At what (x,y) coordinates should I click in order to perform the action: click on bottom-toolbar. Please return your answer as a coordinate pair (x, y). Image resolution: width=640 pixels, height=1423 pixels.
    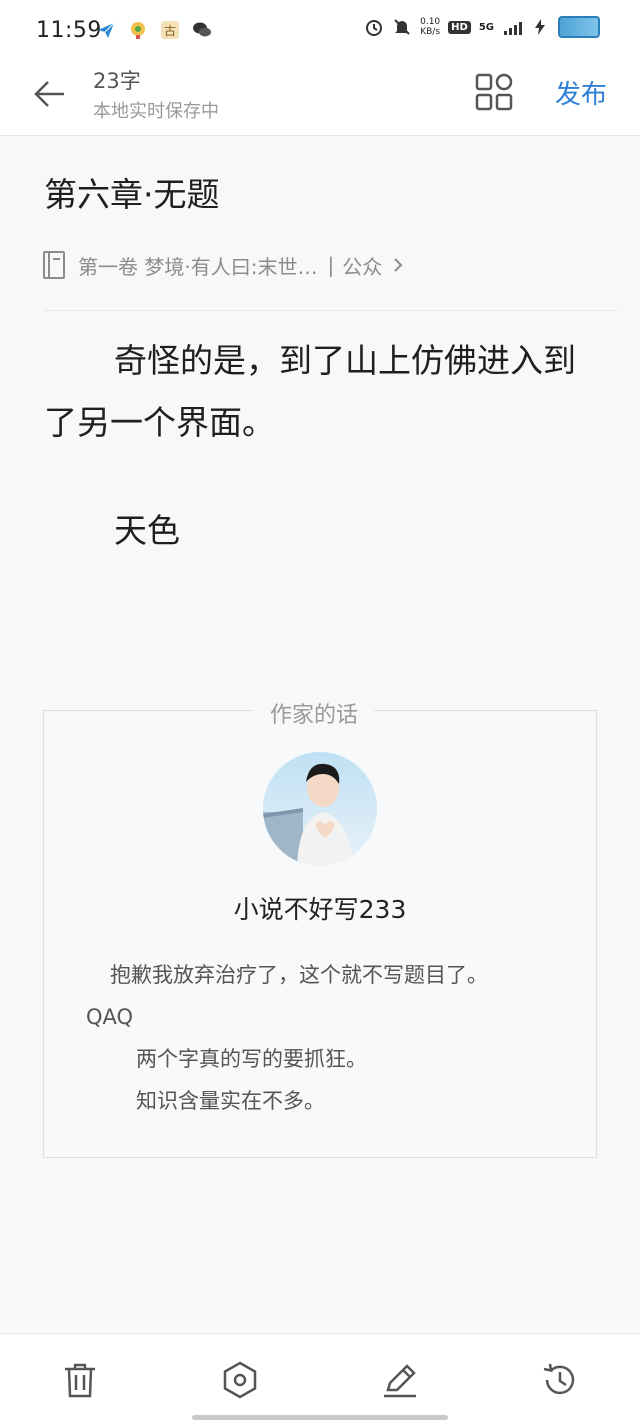
    Looking at the image, I should click on (320, 1378).